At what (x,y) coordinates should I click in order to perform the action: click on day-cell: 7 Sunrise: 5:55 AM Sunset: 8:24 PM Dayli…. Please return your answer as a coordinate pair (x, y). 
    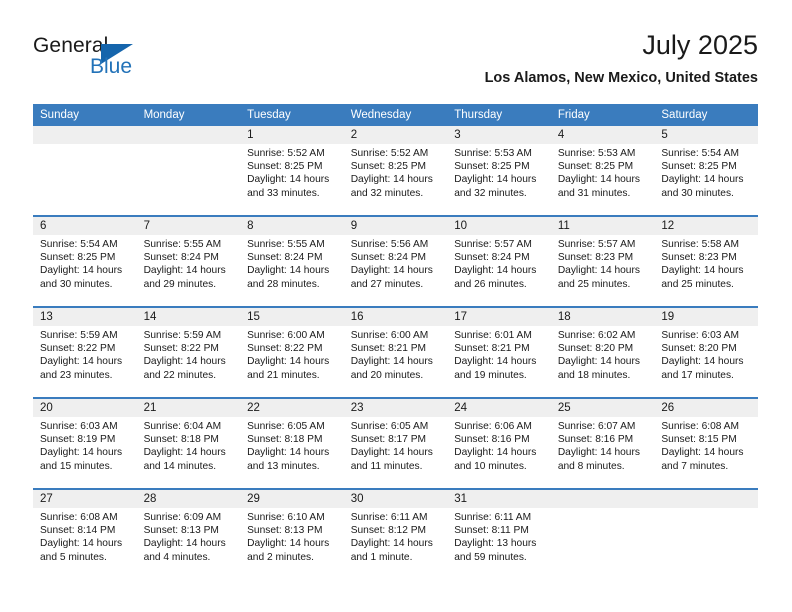
    Looking at the image, I should click on (188, 261).